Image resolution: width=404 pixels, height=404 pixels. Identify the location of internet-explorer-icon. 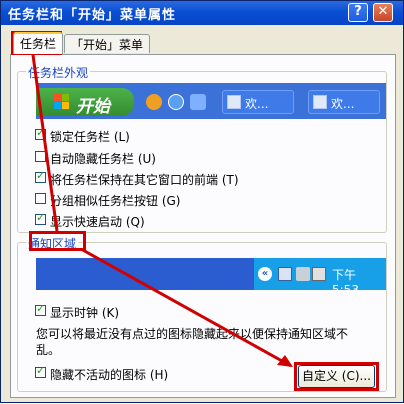
(176, 102).